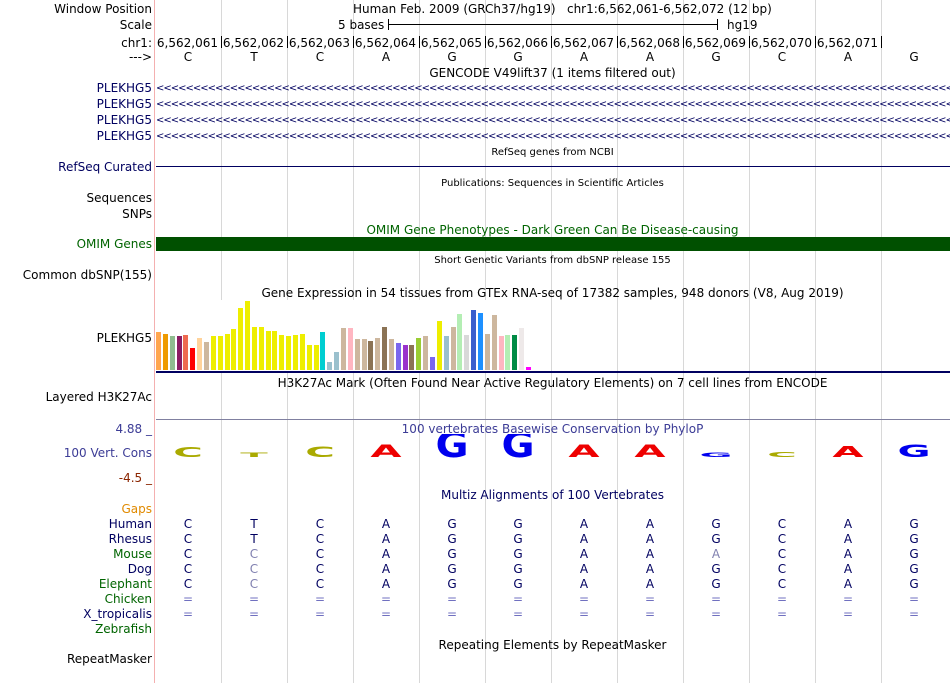  Describe the element at coordinates (119, 198) in the screenshot. I see `publications-sequences-label: Sequences` at that location.